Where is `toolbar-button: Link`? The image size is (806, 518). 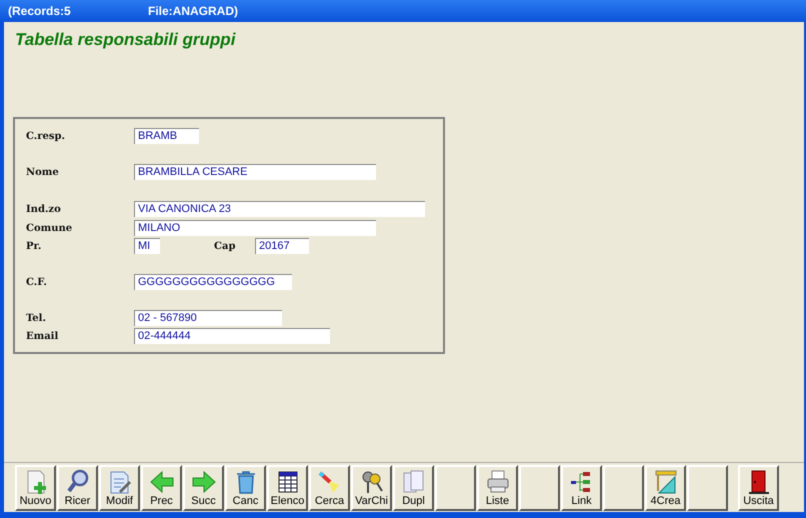
toolbar-button: Link is located at coordinates (581, 487).